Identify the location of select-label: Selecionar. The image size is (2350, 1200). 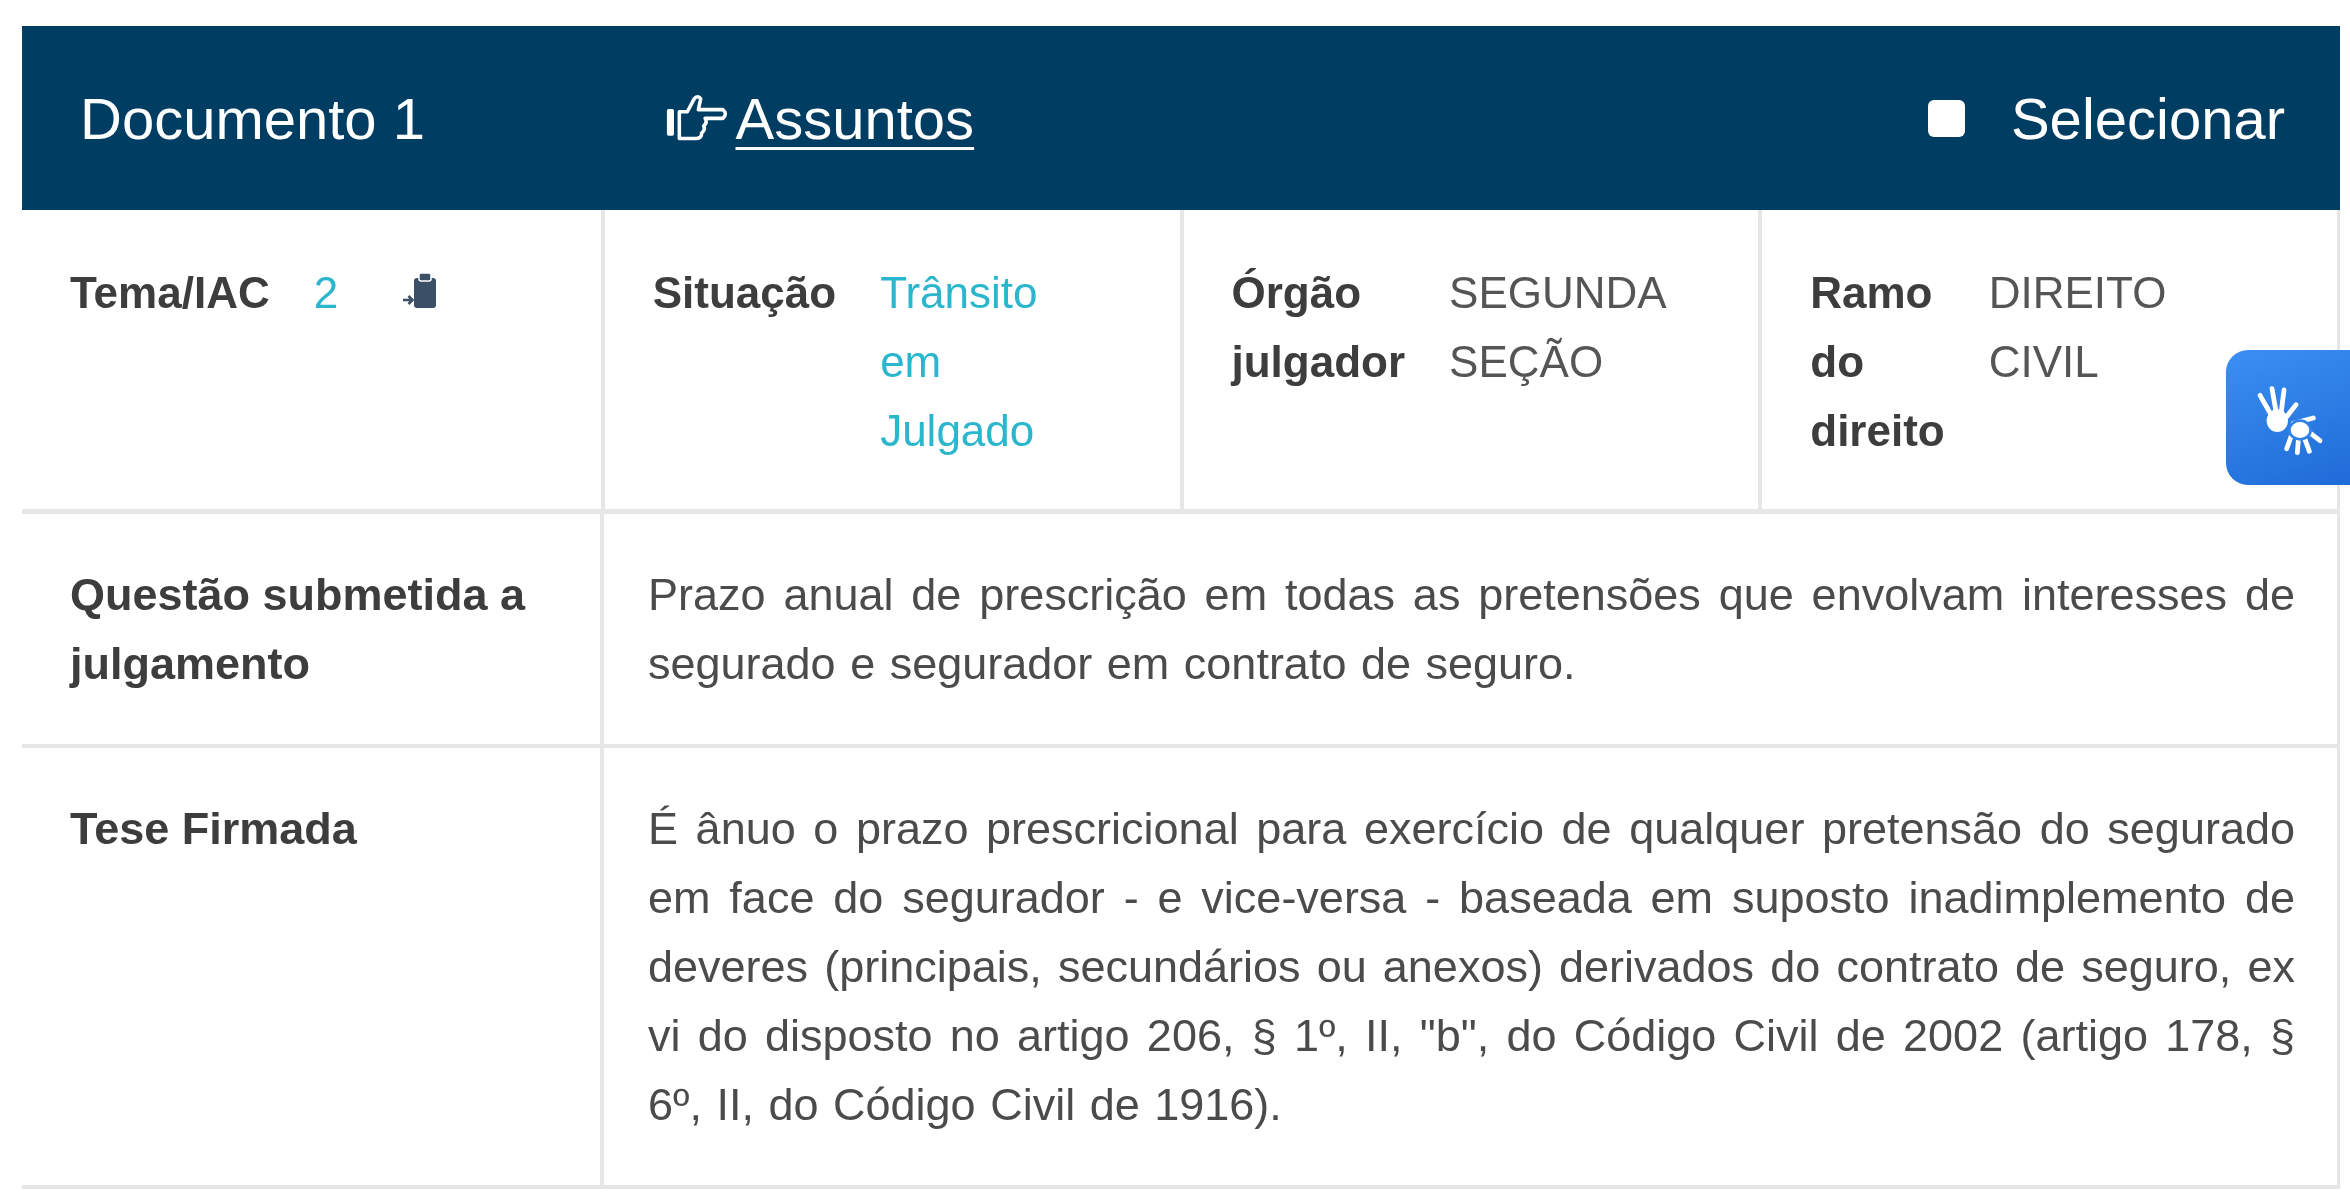
(2147, 118).